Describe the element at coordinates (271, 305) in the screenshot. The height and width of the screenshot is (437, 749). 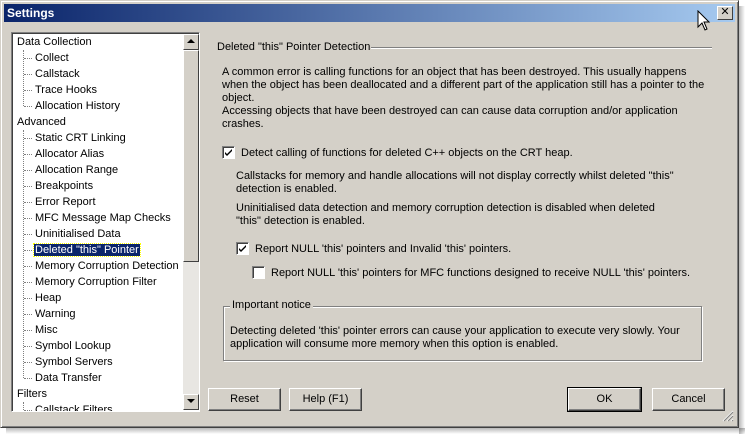
I see `notice-title: Important notice` at that location.